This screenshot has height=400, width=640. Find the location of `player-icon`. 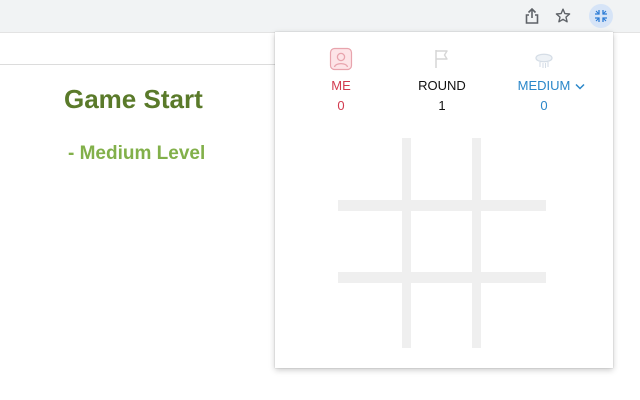

player-icon is located at coordinates (341, 59).